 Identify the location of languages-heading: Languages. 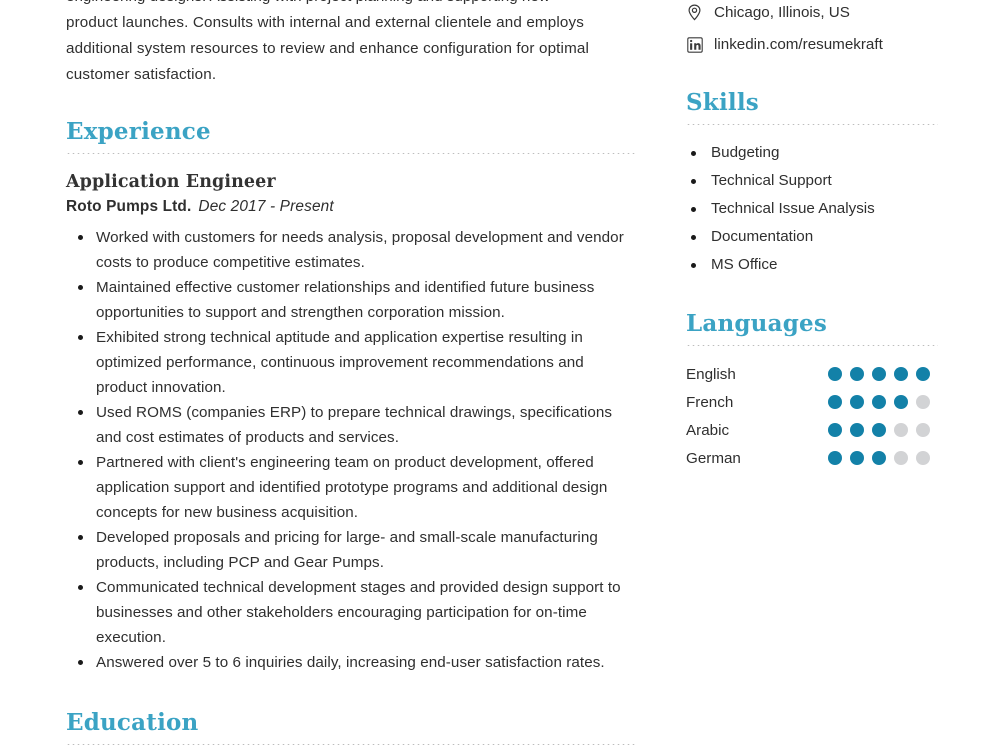
(756, 324).